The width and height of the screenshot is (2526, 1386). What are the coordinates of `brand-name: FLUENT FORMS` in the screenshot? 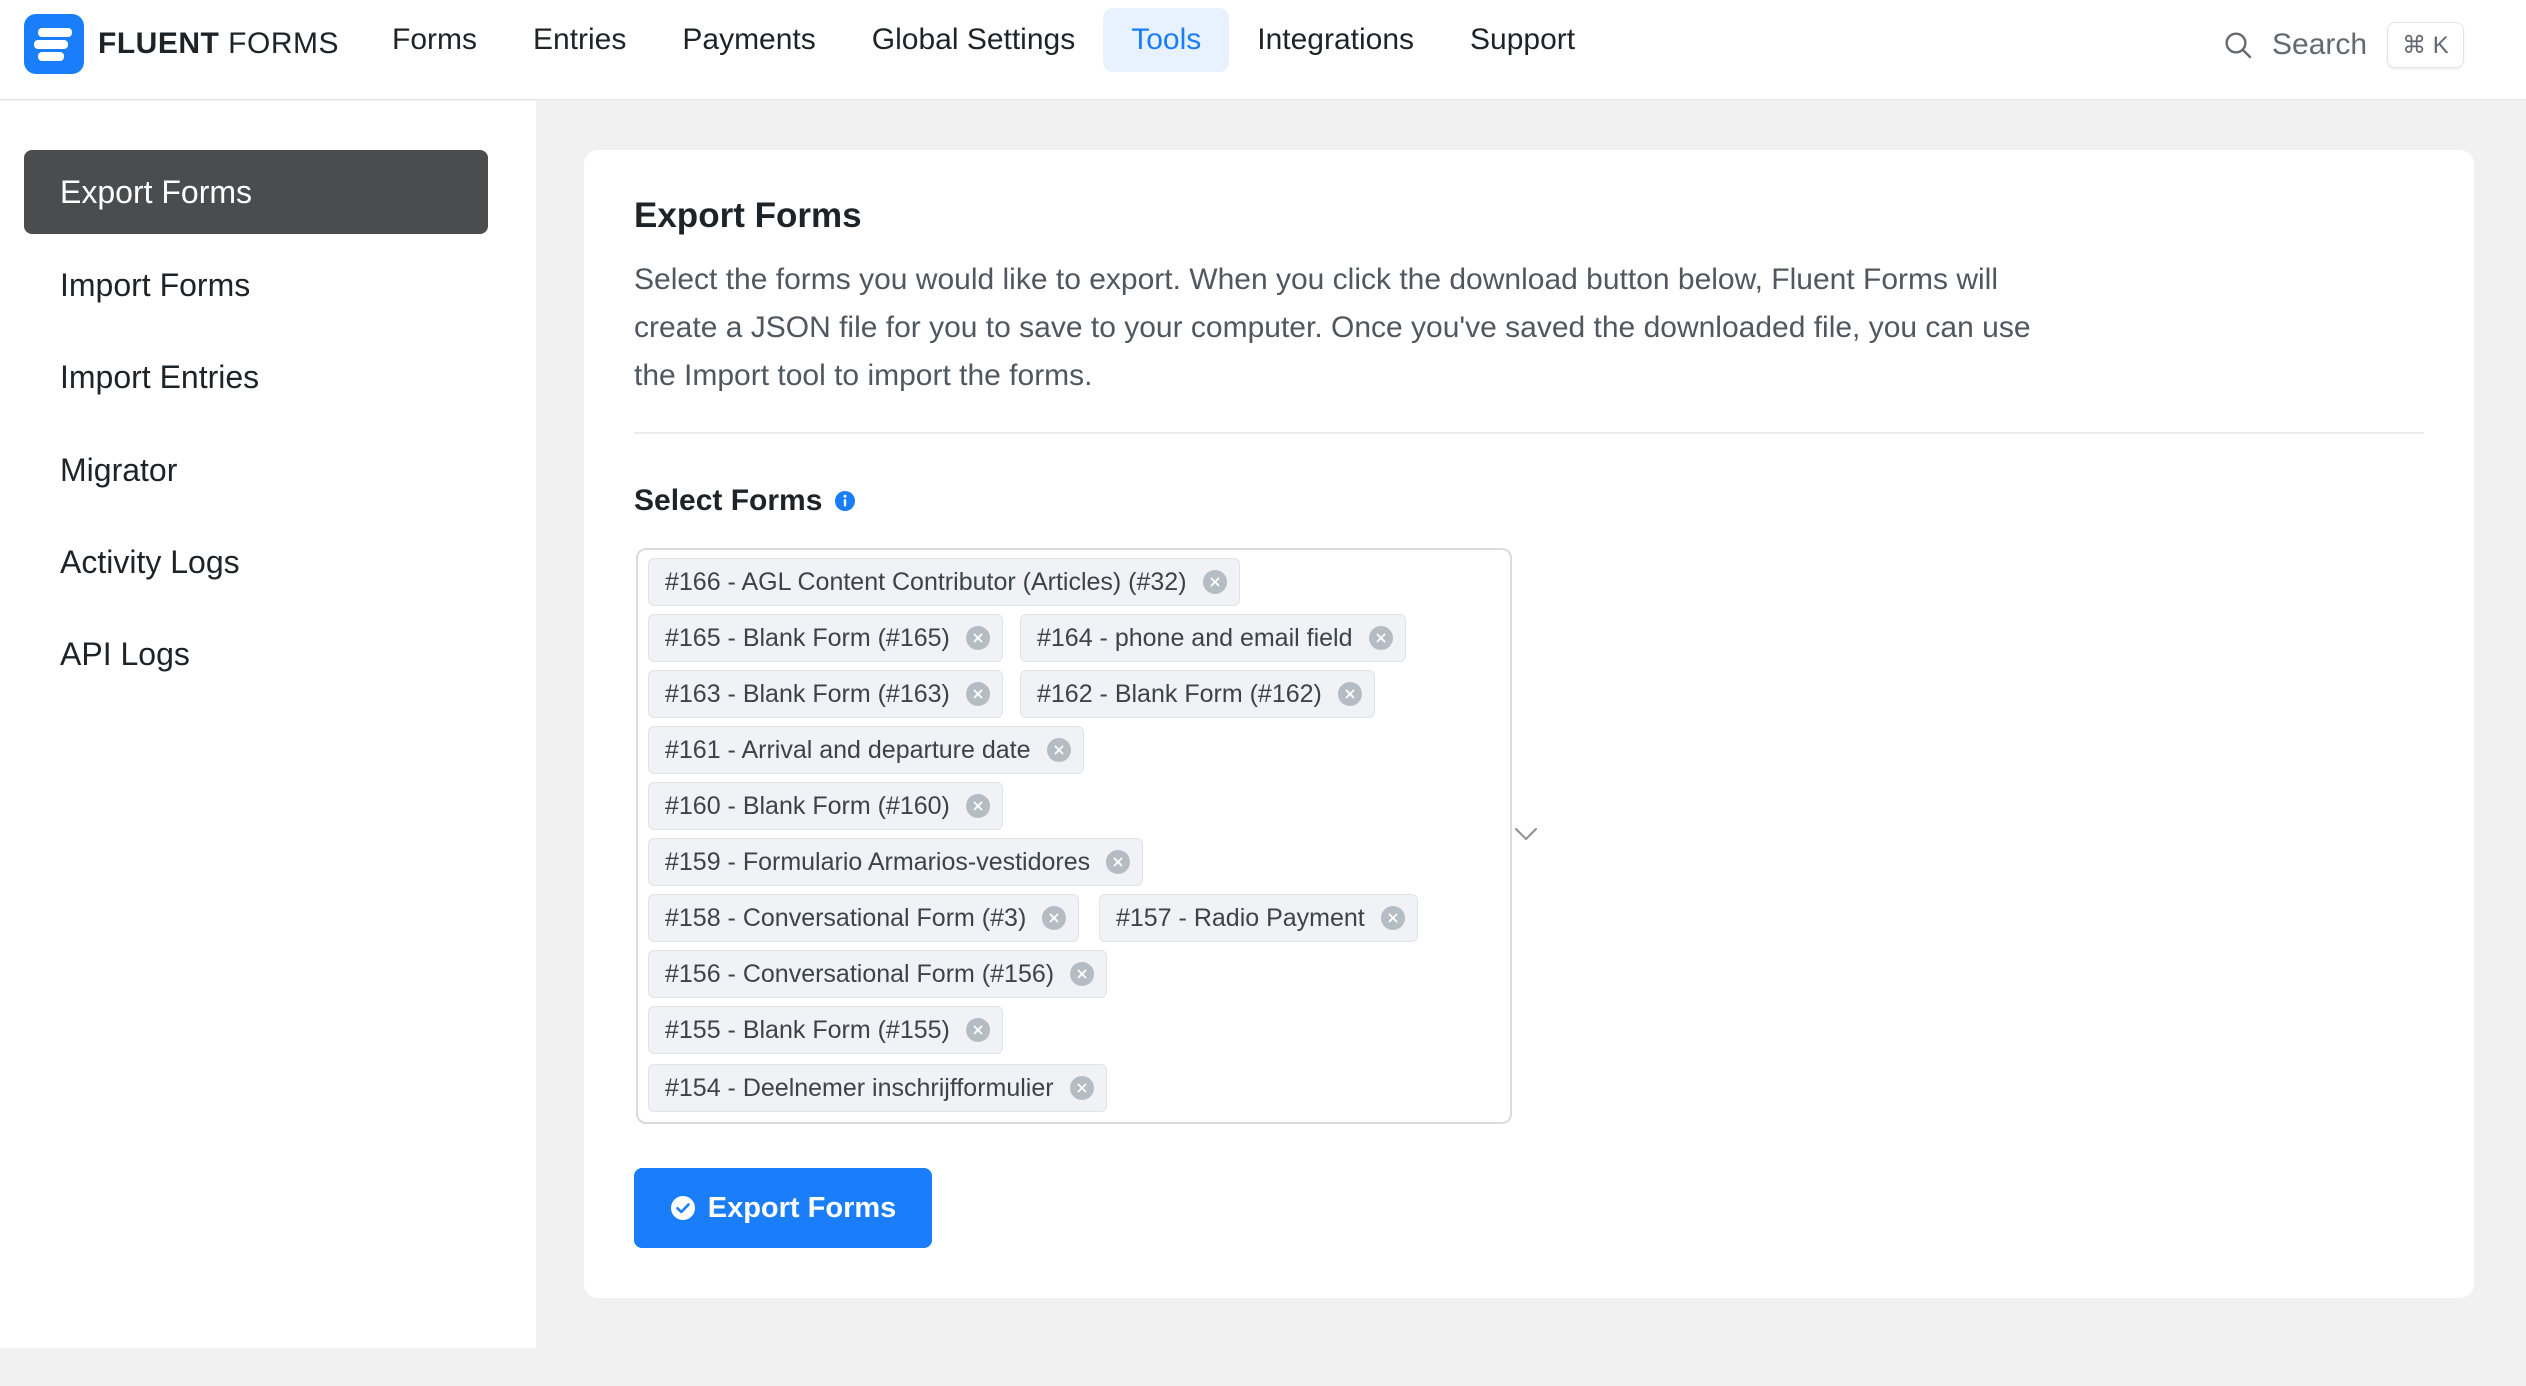 It's located at (218, 43).